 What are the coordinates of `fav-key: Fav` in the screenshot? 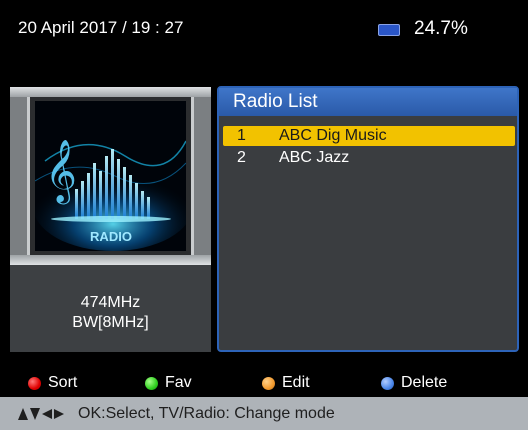 It's located at (168, 383).